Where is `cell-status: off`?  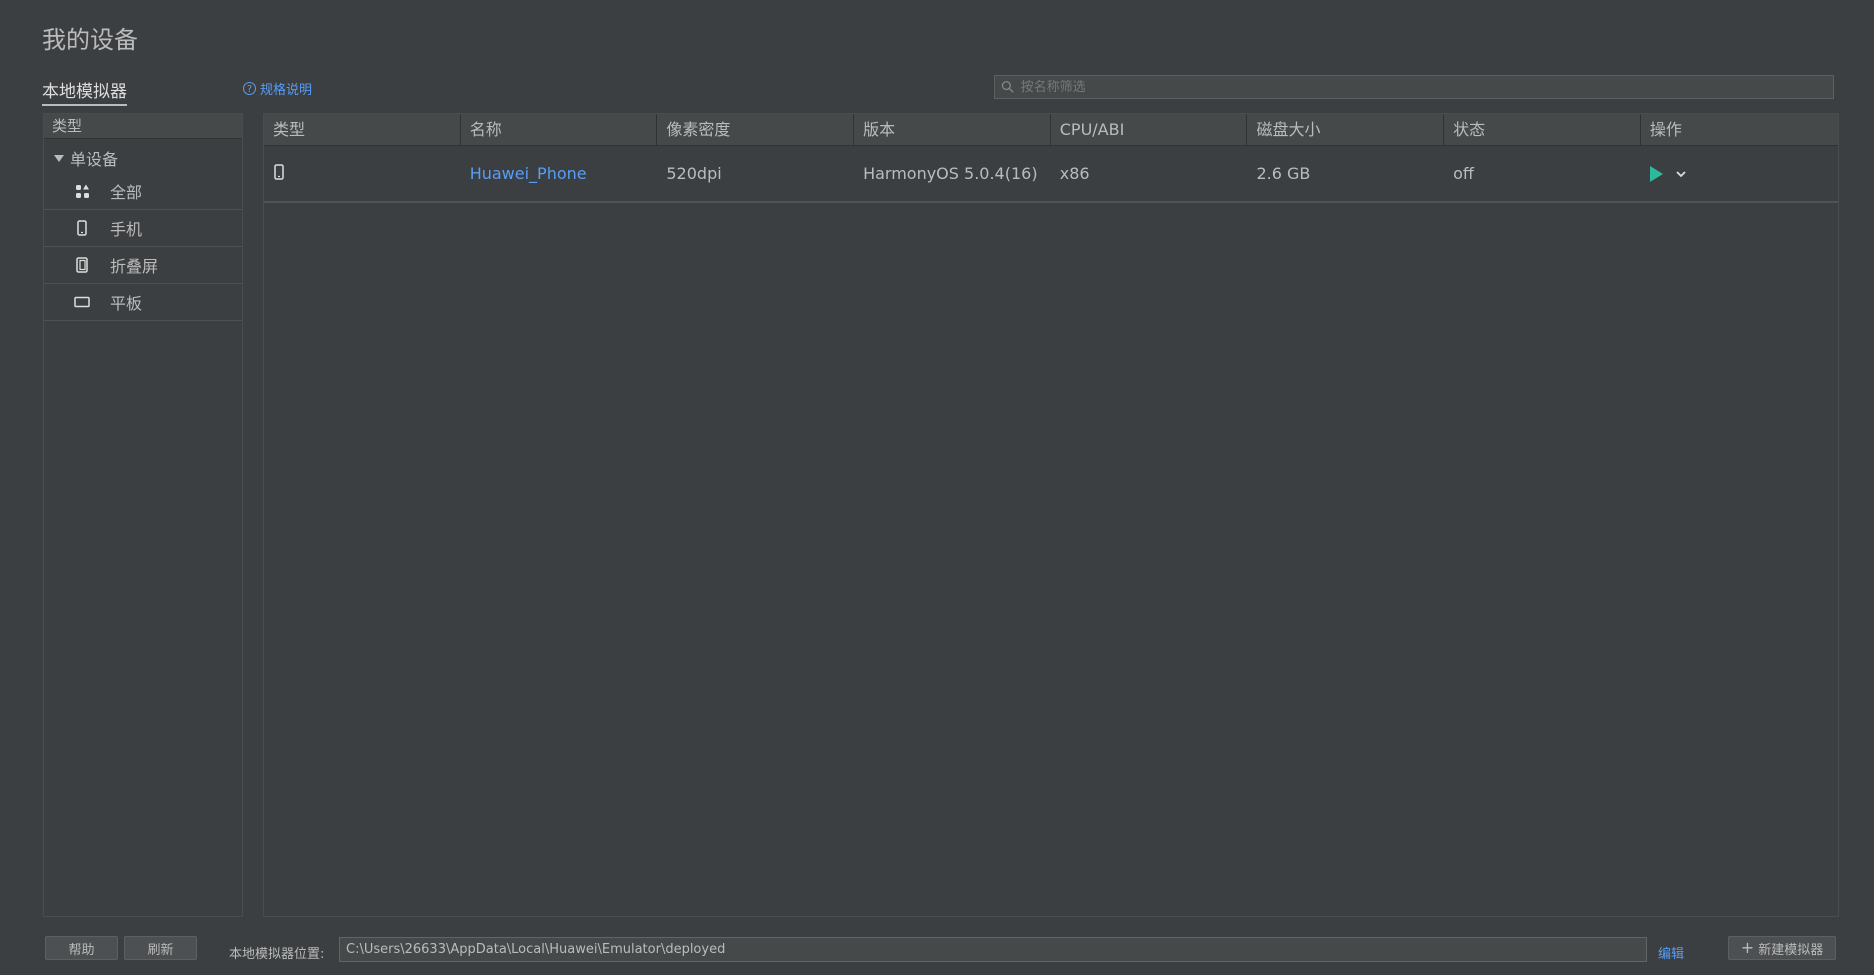
cell-status: off is located at coordinates (1463, 173).